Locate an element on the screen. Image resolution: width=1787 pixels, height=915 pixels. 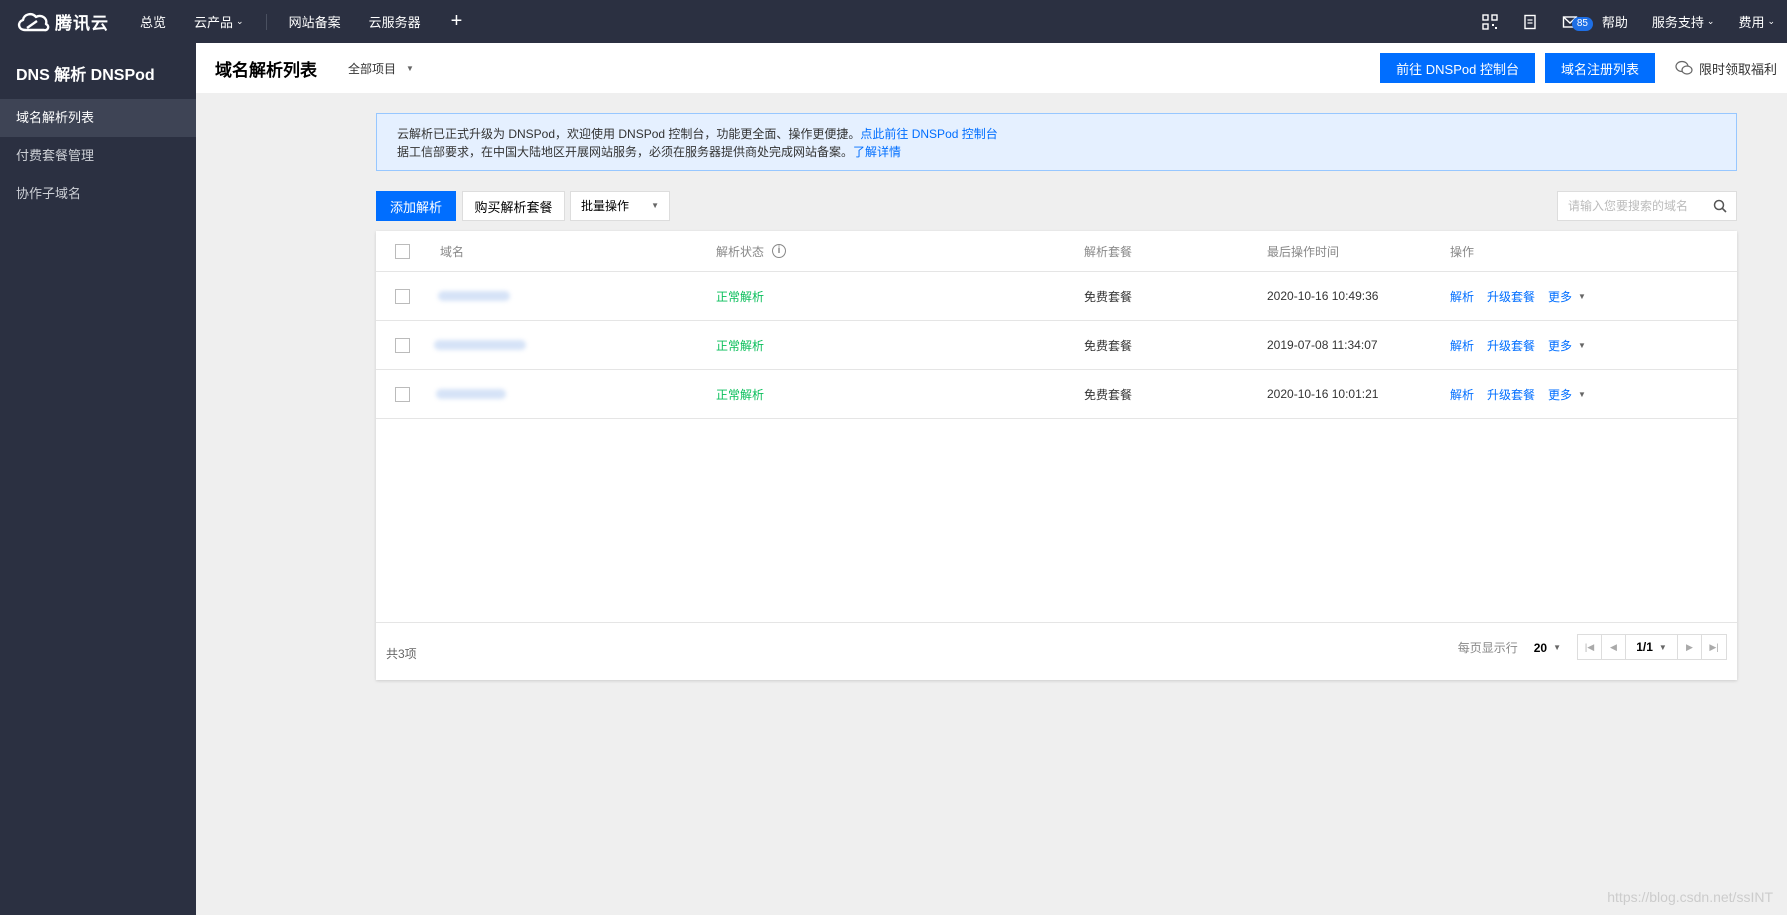
nav-icp-filing: 网站备案 is located at coordinates (315, 21).